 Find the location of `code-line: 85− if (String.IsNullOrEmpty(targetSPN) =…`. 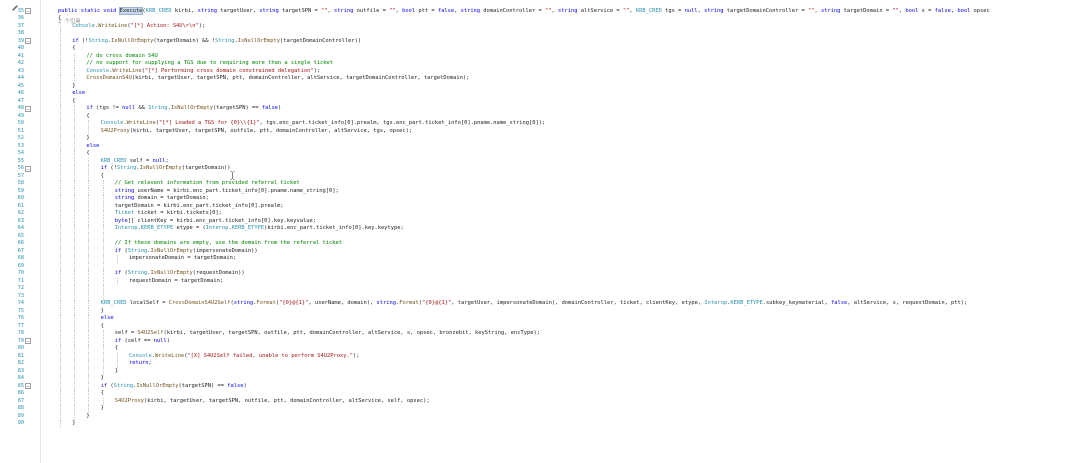

code-line: 85− if (String.IsNullOrEmpty(targetSPN) =… is located at coordinates (540, 386).